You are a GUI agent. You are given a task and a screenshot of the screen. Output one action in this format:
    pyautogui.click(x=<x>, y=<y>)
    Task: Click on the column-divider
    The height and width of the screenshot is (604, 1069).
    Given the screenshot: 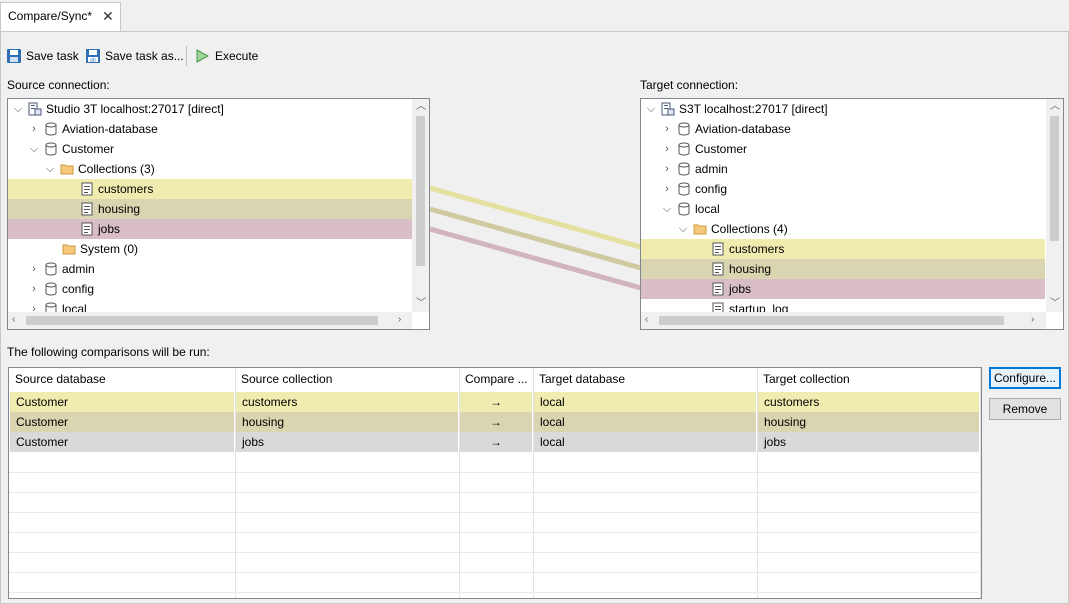 What is the action you would take?
    pyautogui.click(x=980, y=483)
    